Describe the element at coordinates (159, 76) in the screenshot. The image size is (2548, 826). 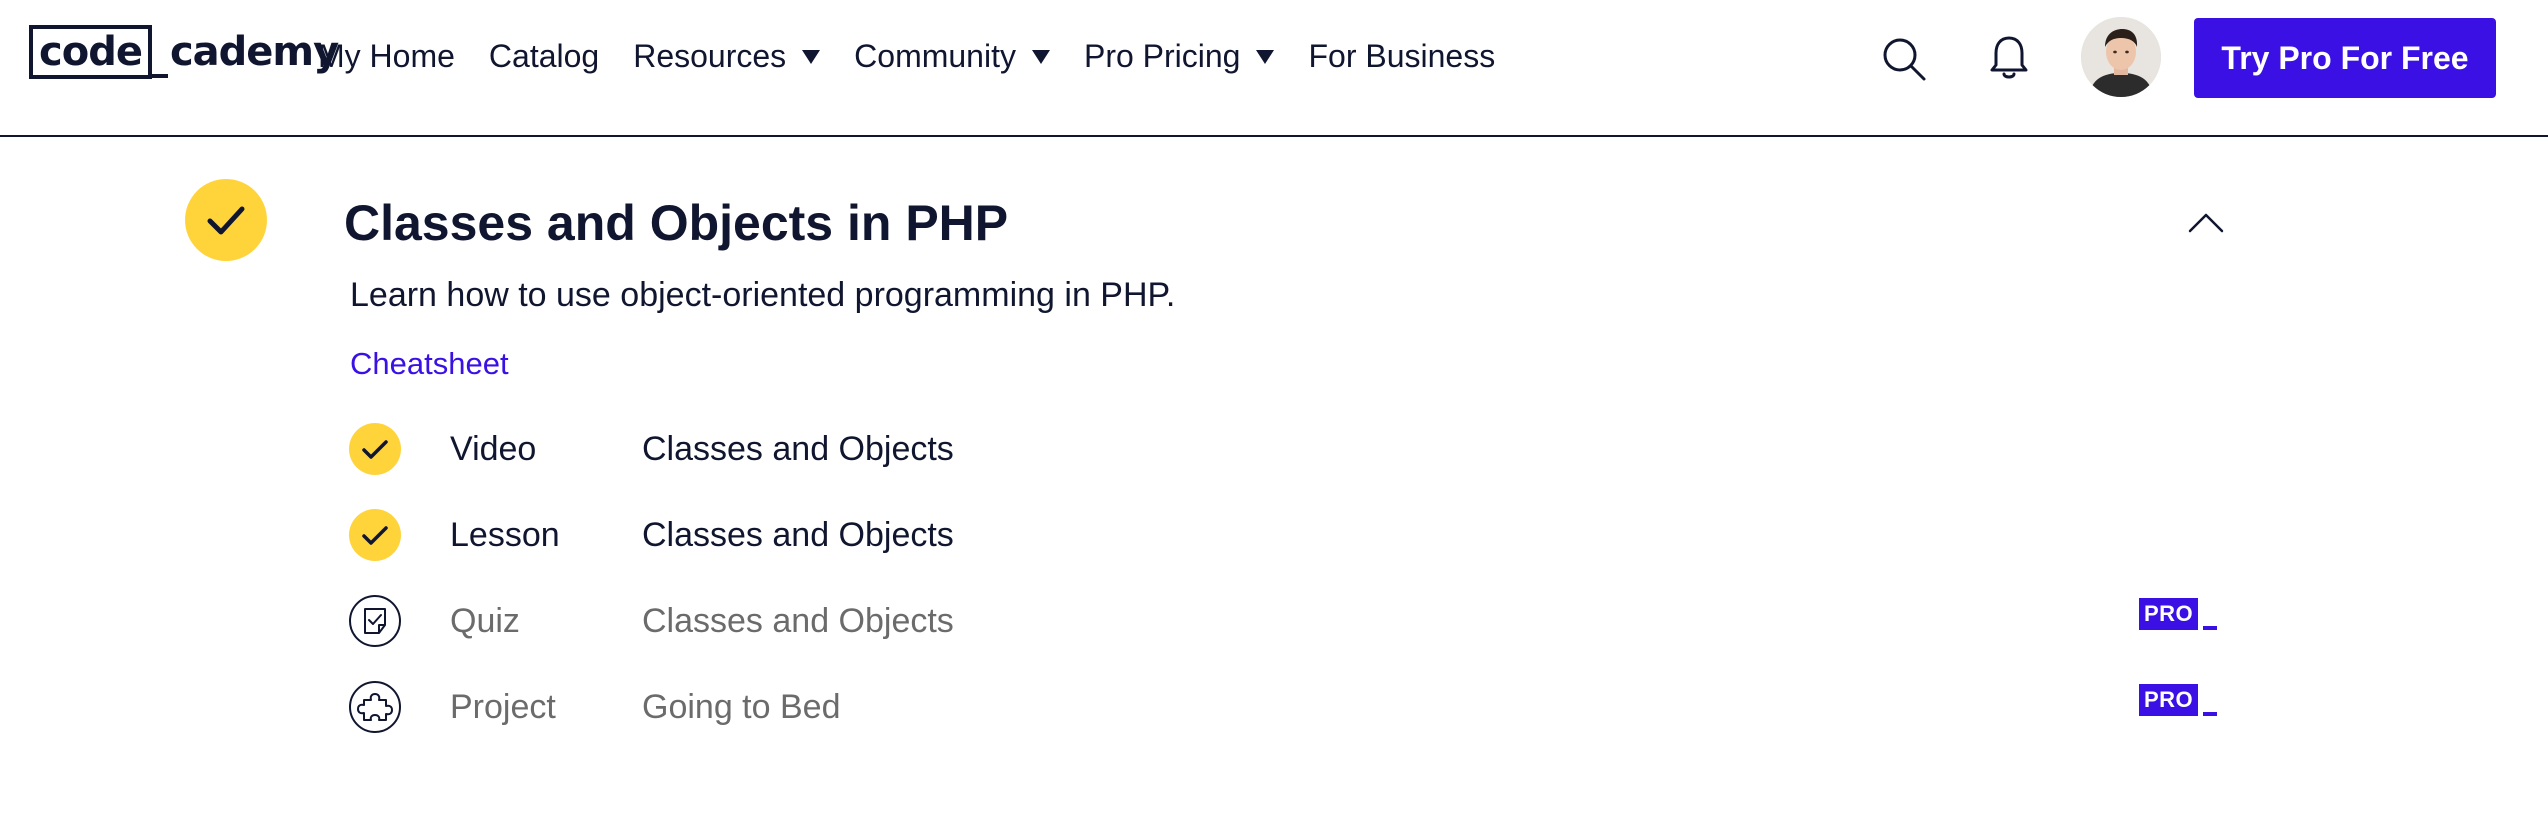
I see `logo-cursor` at that location.